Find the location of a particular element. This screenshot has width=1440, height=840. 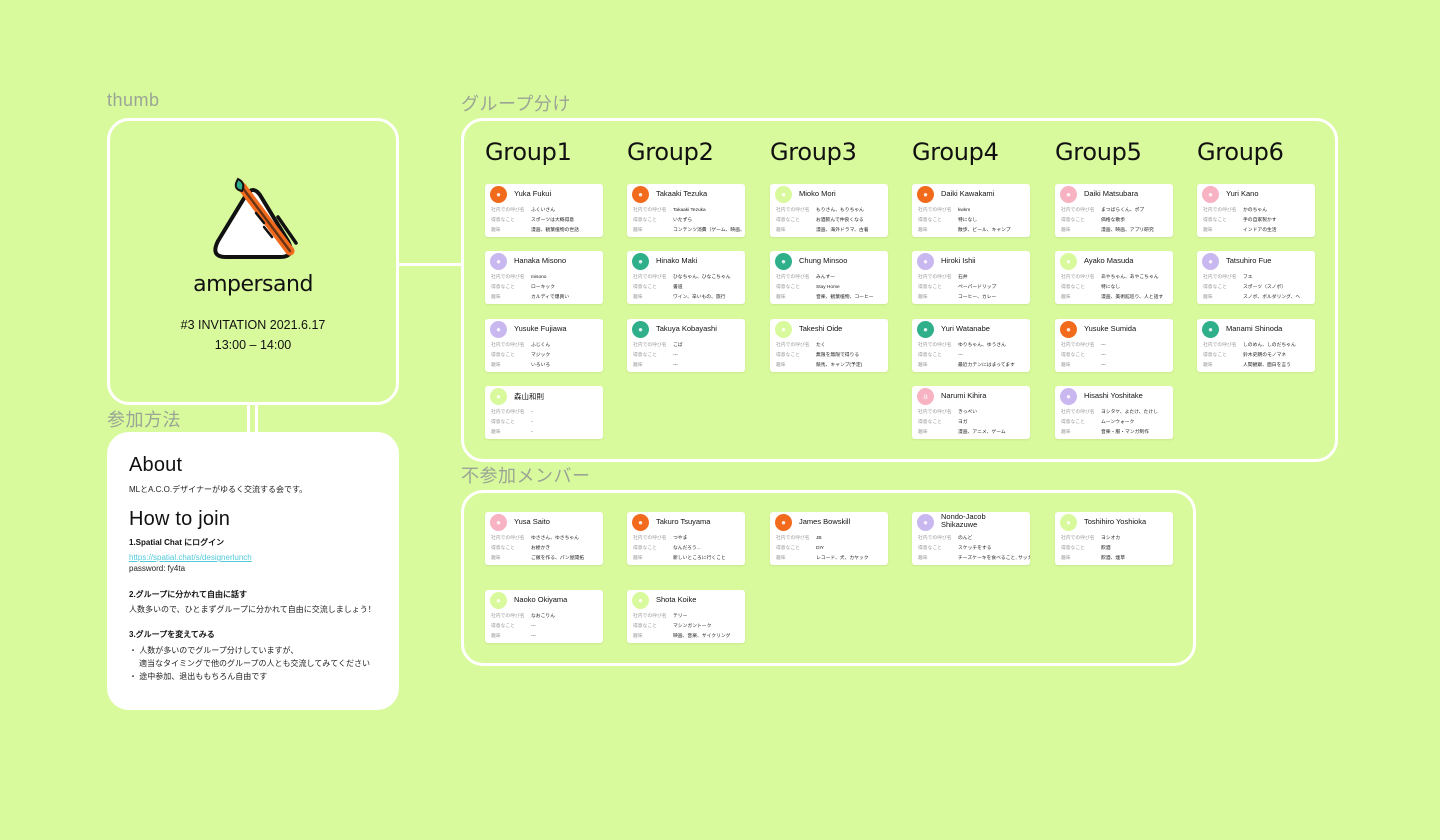

event-title: #3 INVITATION 2021.6.17 is located at coordinates (253, 325).